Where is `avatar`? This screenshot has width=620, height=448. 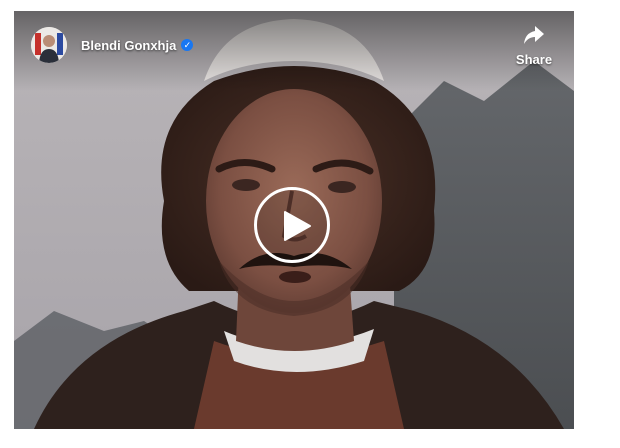 avatar is located at coordinates (49, 45).